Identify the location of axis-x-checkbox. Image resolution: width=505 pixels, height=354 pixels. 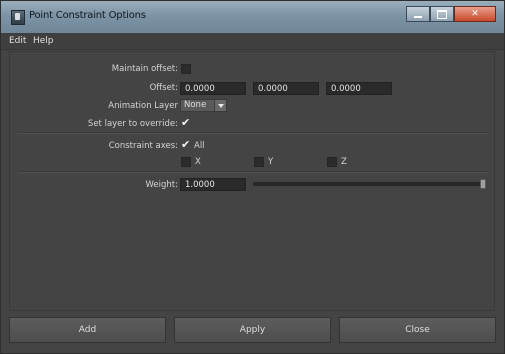
(186, 162).